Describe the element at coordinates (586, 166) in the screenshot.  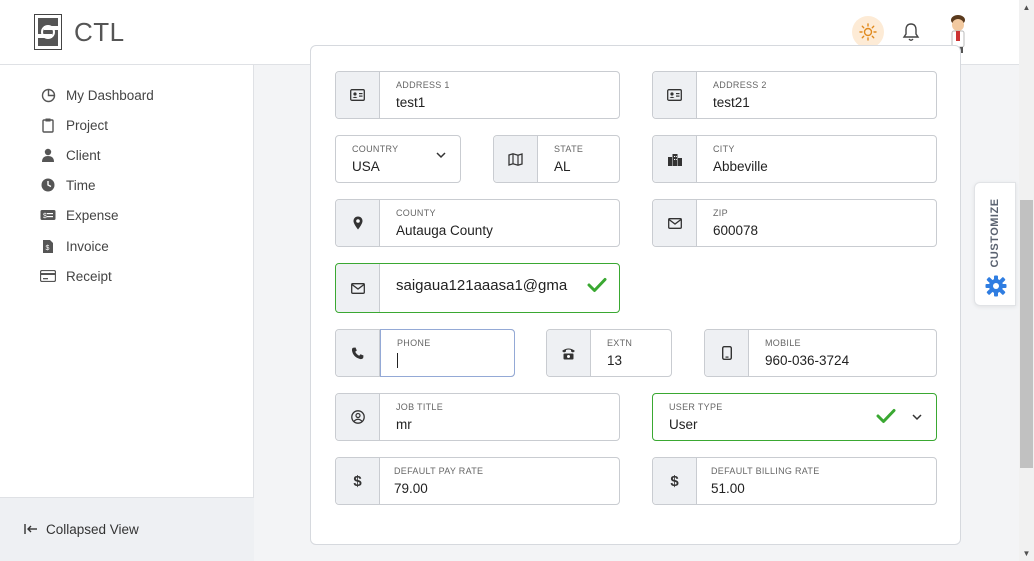
I see `state-input: AL` at that location.